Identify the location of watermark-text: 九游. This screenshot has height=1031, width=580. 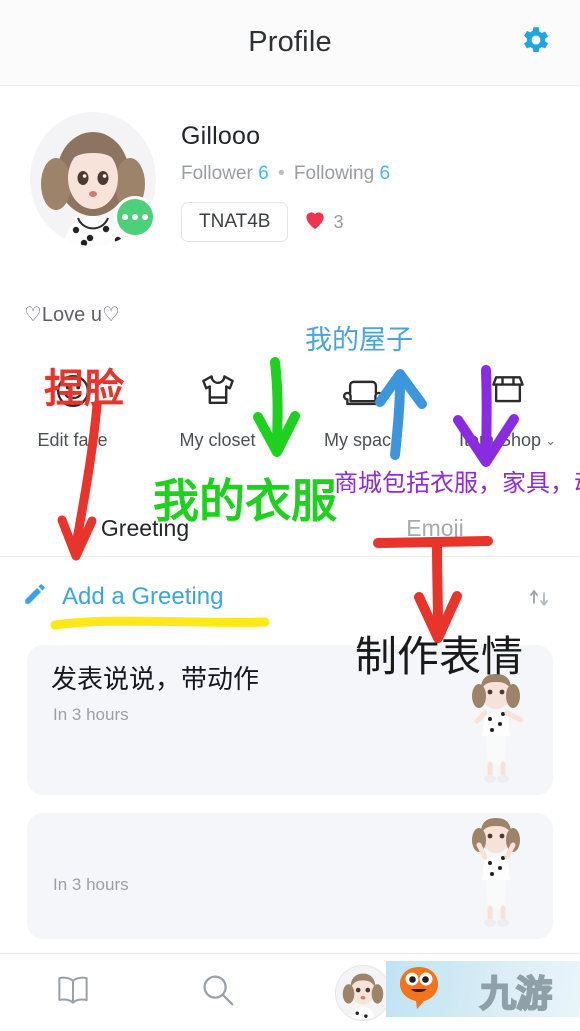
(516, 994).